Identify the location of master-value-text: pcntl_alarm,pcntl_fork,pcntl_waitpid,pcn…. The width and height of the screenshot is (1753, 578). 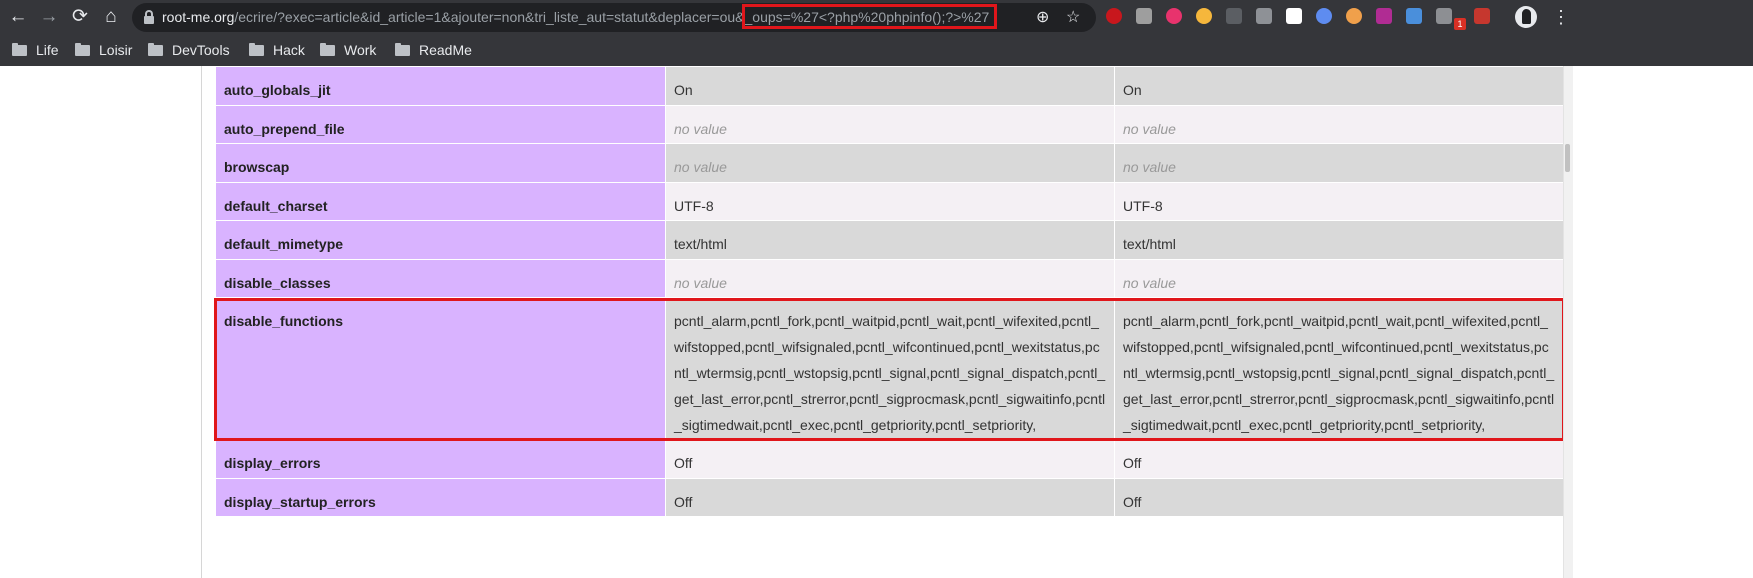
(1339, 373).